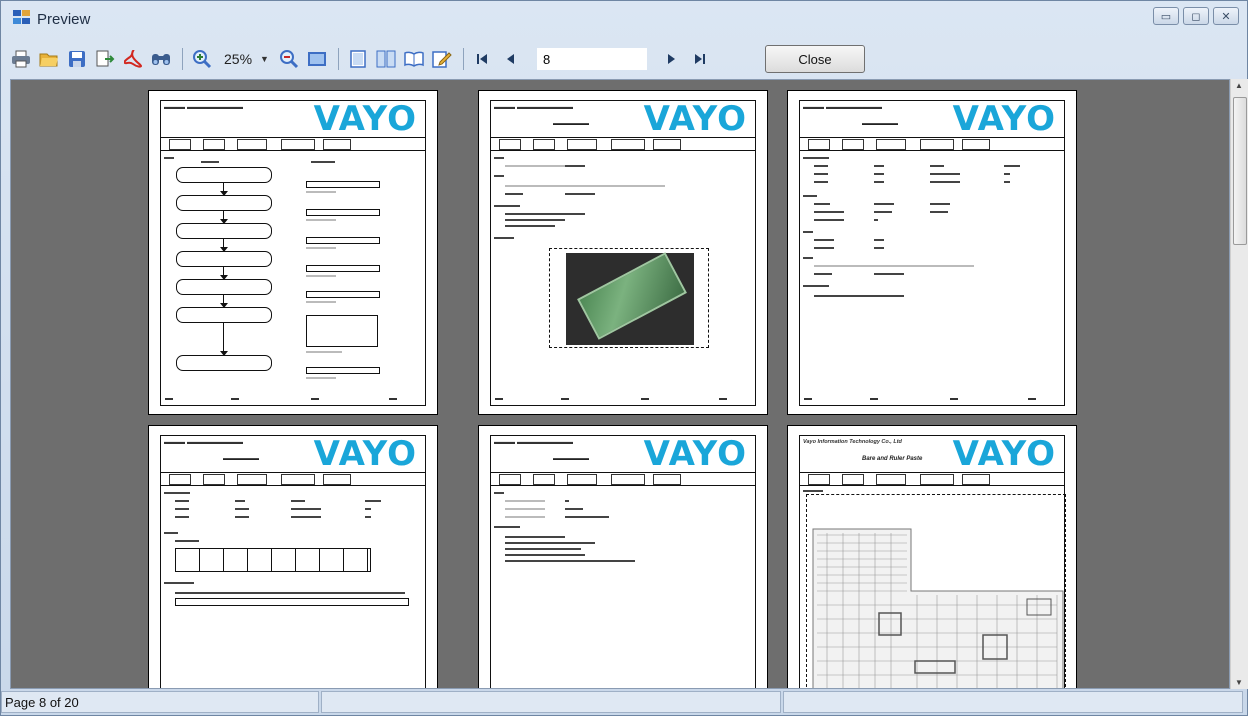  I want to click on first-page-icon, so click(481, 59).